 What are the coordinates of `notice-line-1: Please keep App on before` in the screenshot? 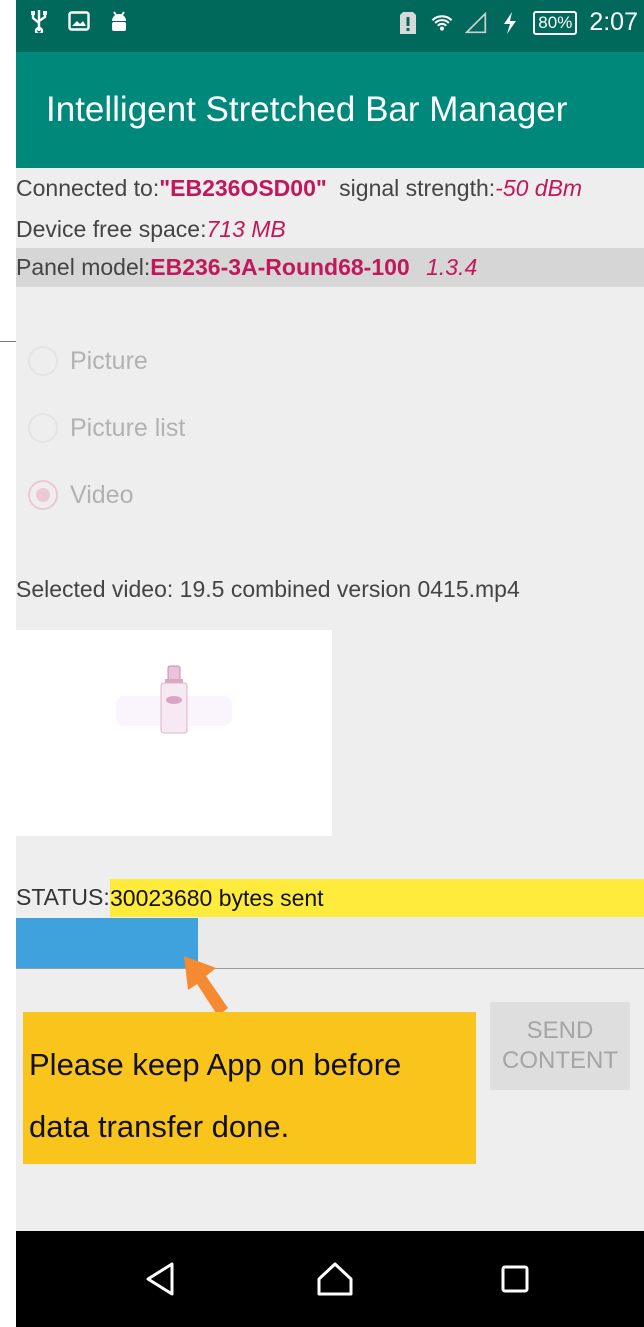 It's located at (215, 1064).